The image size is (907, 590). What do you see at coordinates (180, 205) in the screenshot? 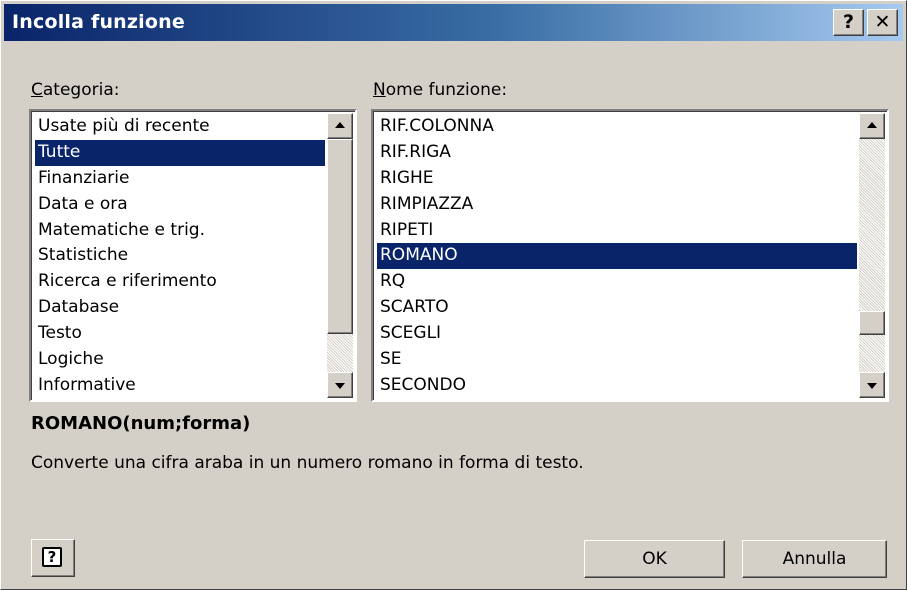
I see `category-list-item: Data e ora` at bounding box center [180, 205].